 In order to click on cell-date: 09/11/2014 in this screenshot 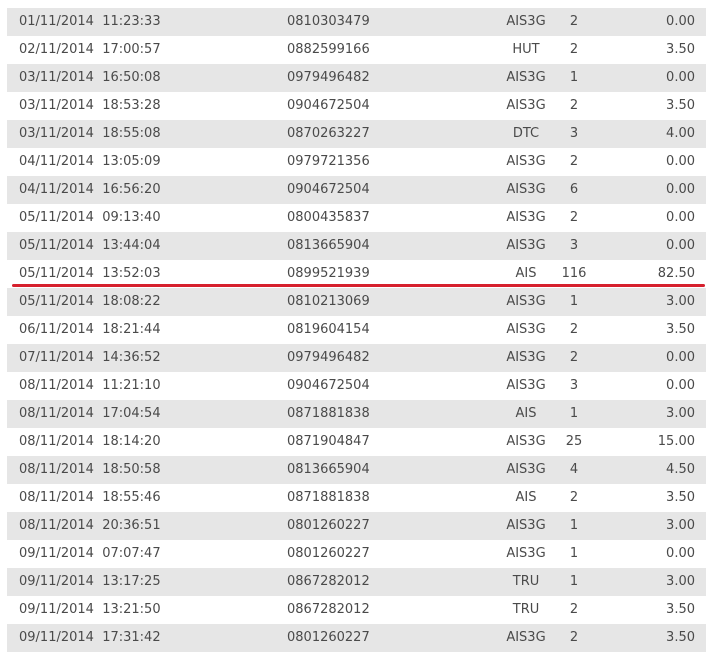, I will do `click(56, 609)`.